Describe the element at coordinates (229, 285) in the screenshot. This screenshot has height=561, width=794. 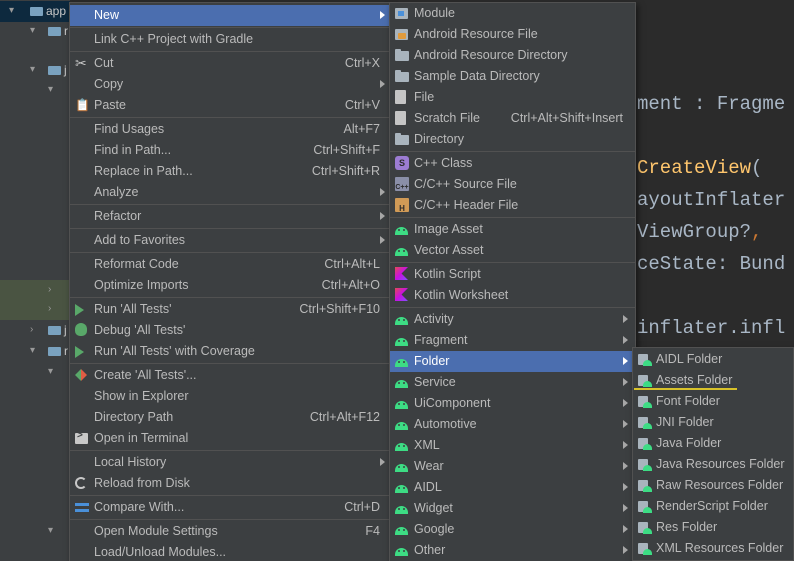
I see `menu-item-optimize-imports: Optimize Imports Ctrl+Alt+O` at that location.